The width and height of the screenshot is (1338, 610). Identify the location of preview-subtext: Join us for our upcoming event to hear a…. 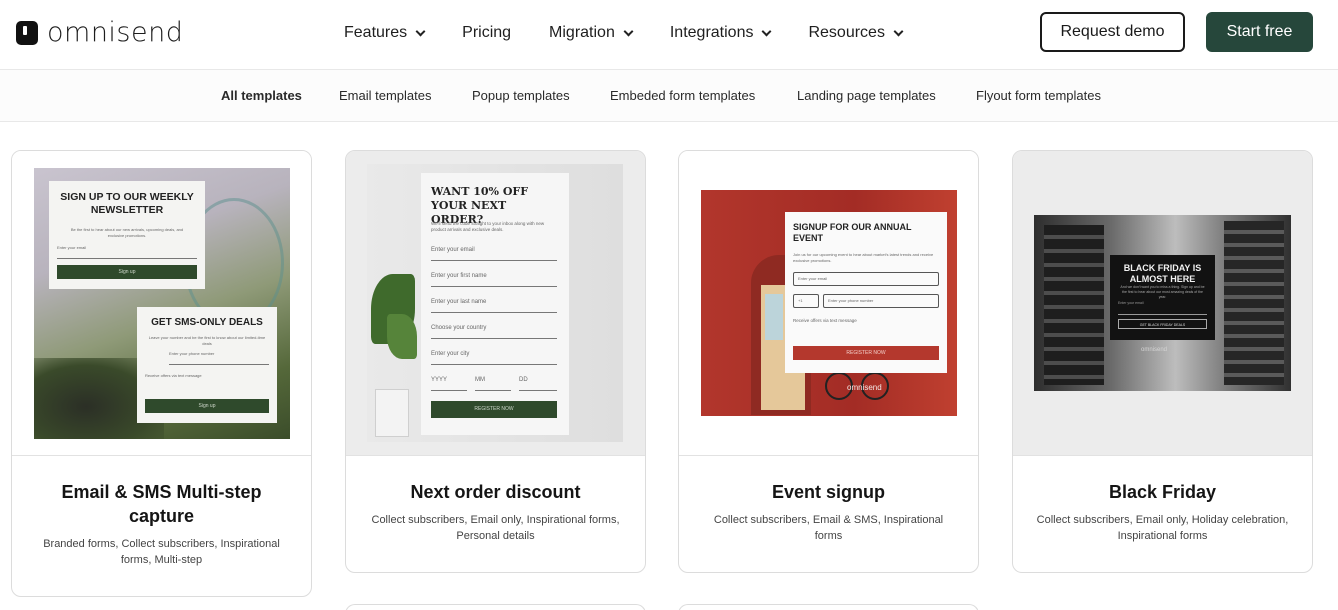
(863, 257).